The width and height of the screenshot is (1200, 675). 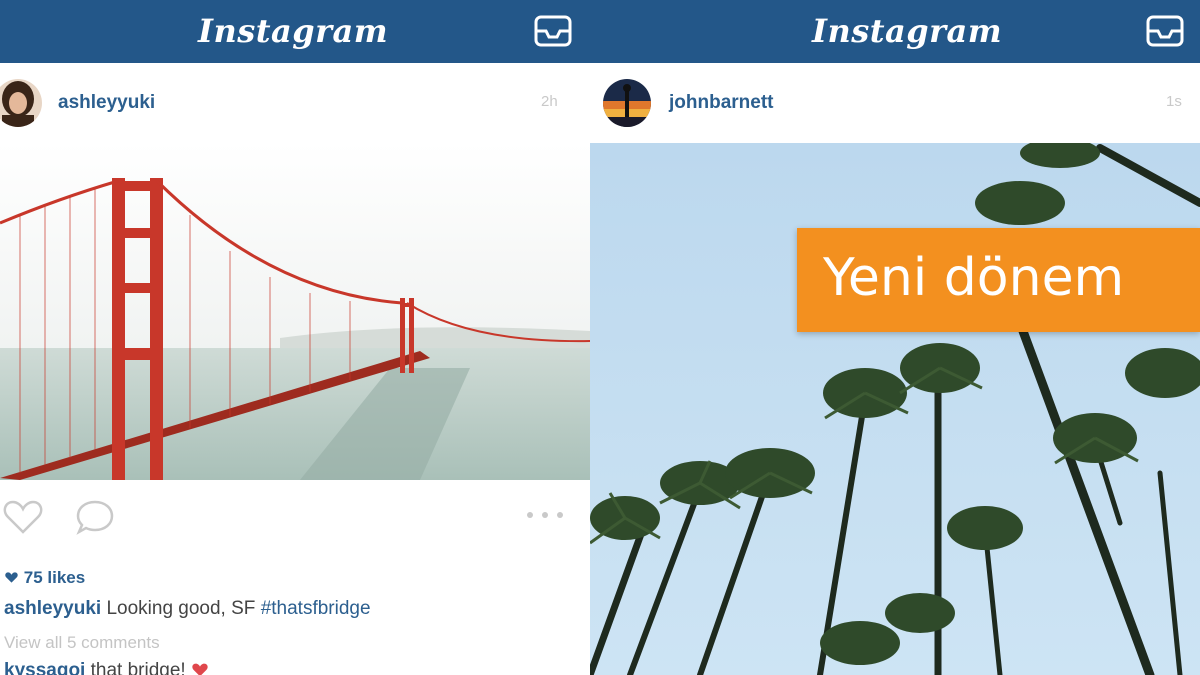 What do you see at coordinates (316, 608) in the screenshot?
I see `caption-hashtag: #thatsfbridge` at bounding box center [316, 608].